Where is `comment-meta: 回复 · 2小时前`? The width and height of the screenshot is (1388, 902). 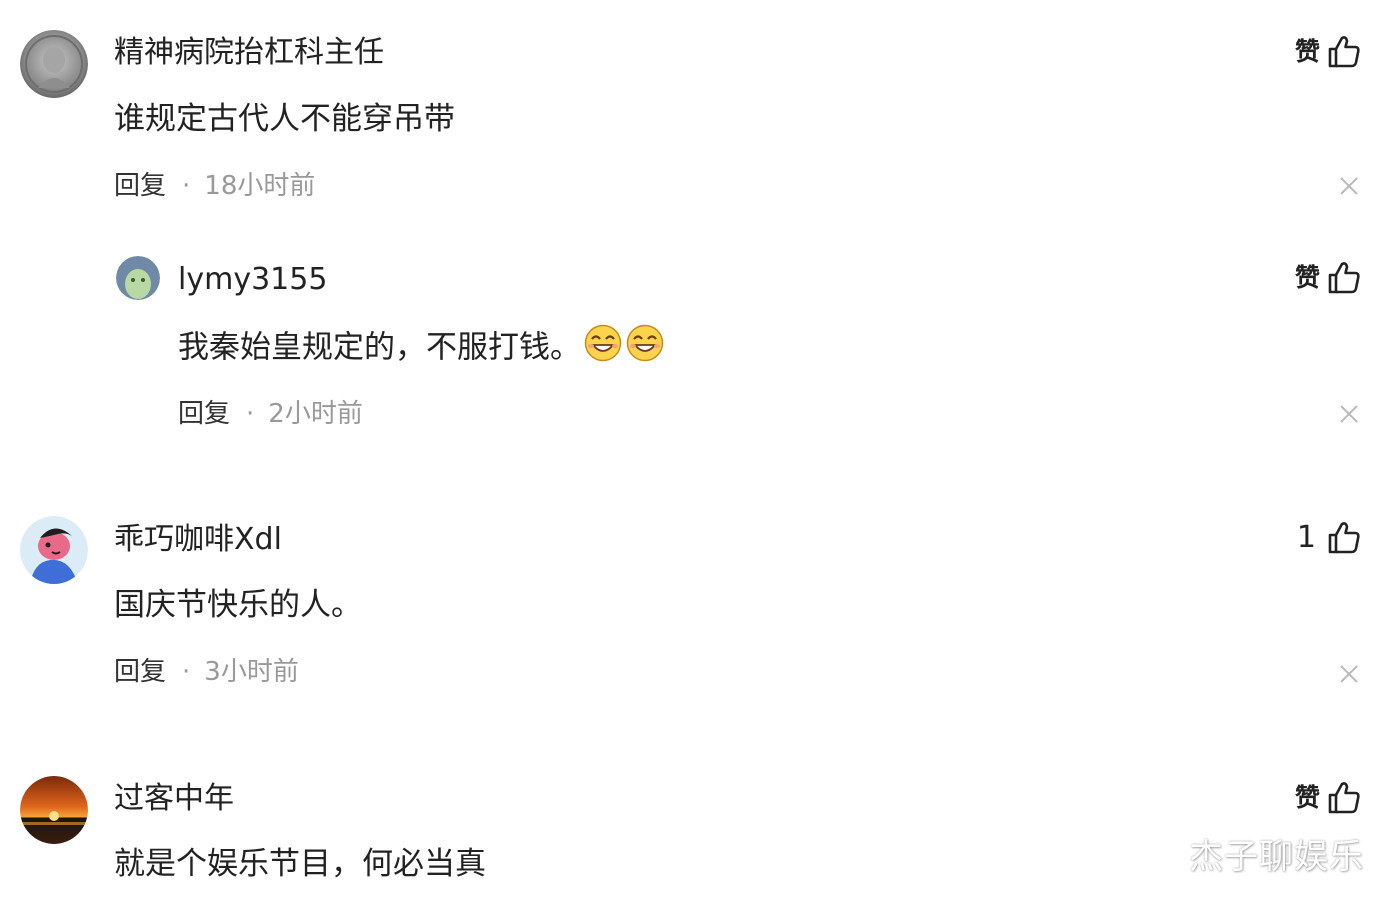 comment-meta: 回复 · 2小时前 is located at coordinates (270, 414).